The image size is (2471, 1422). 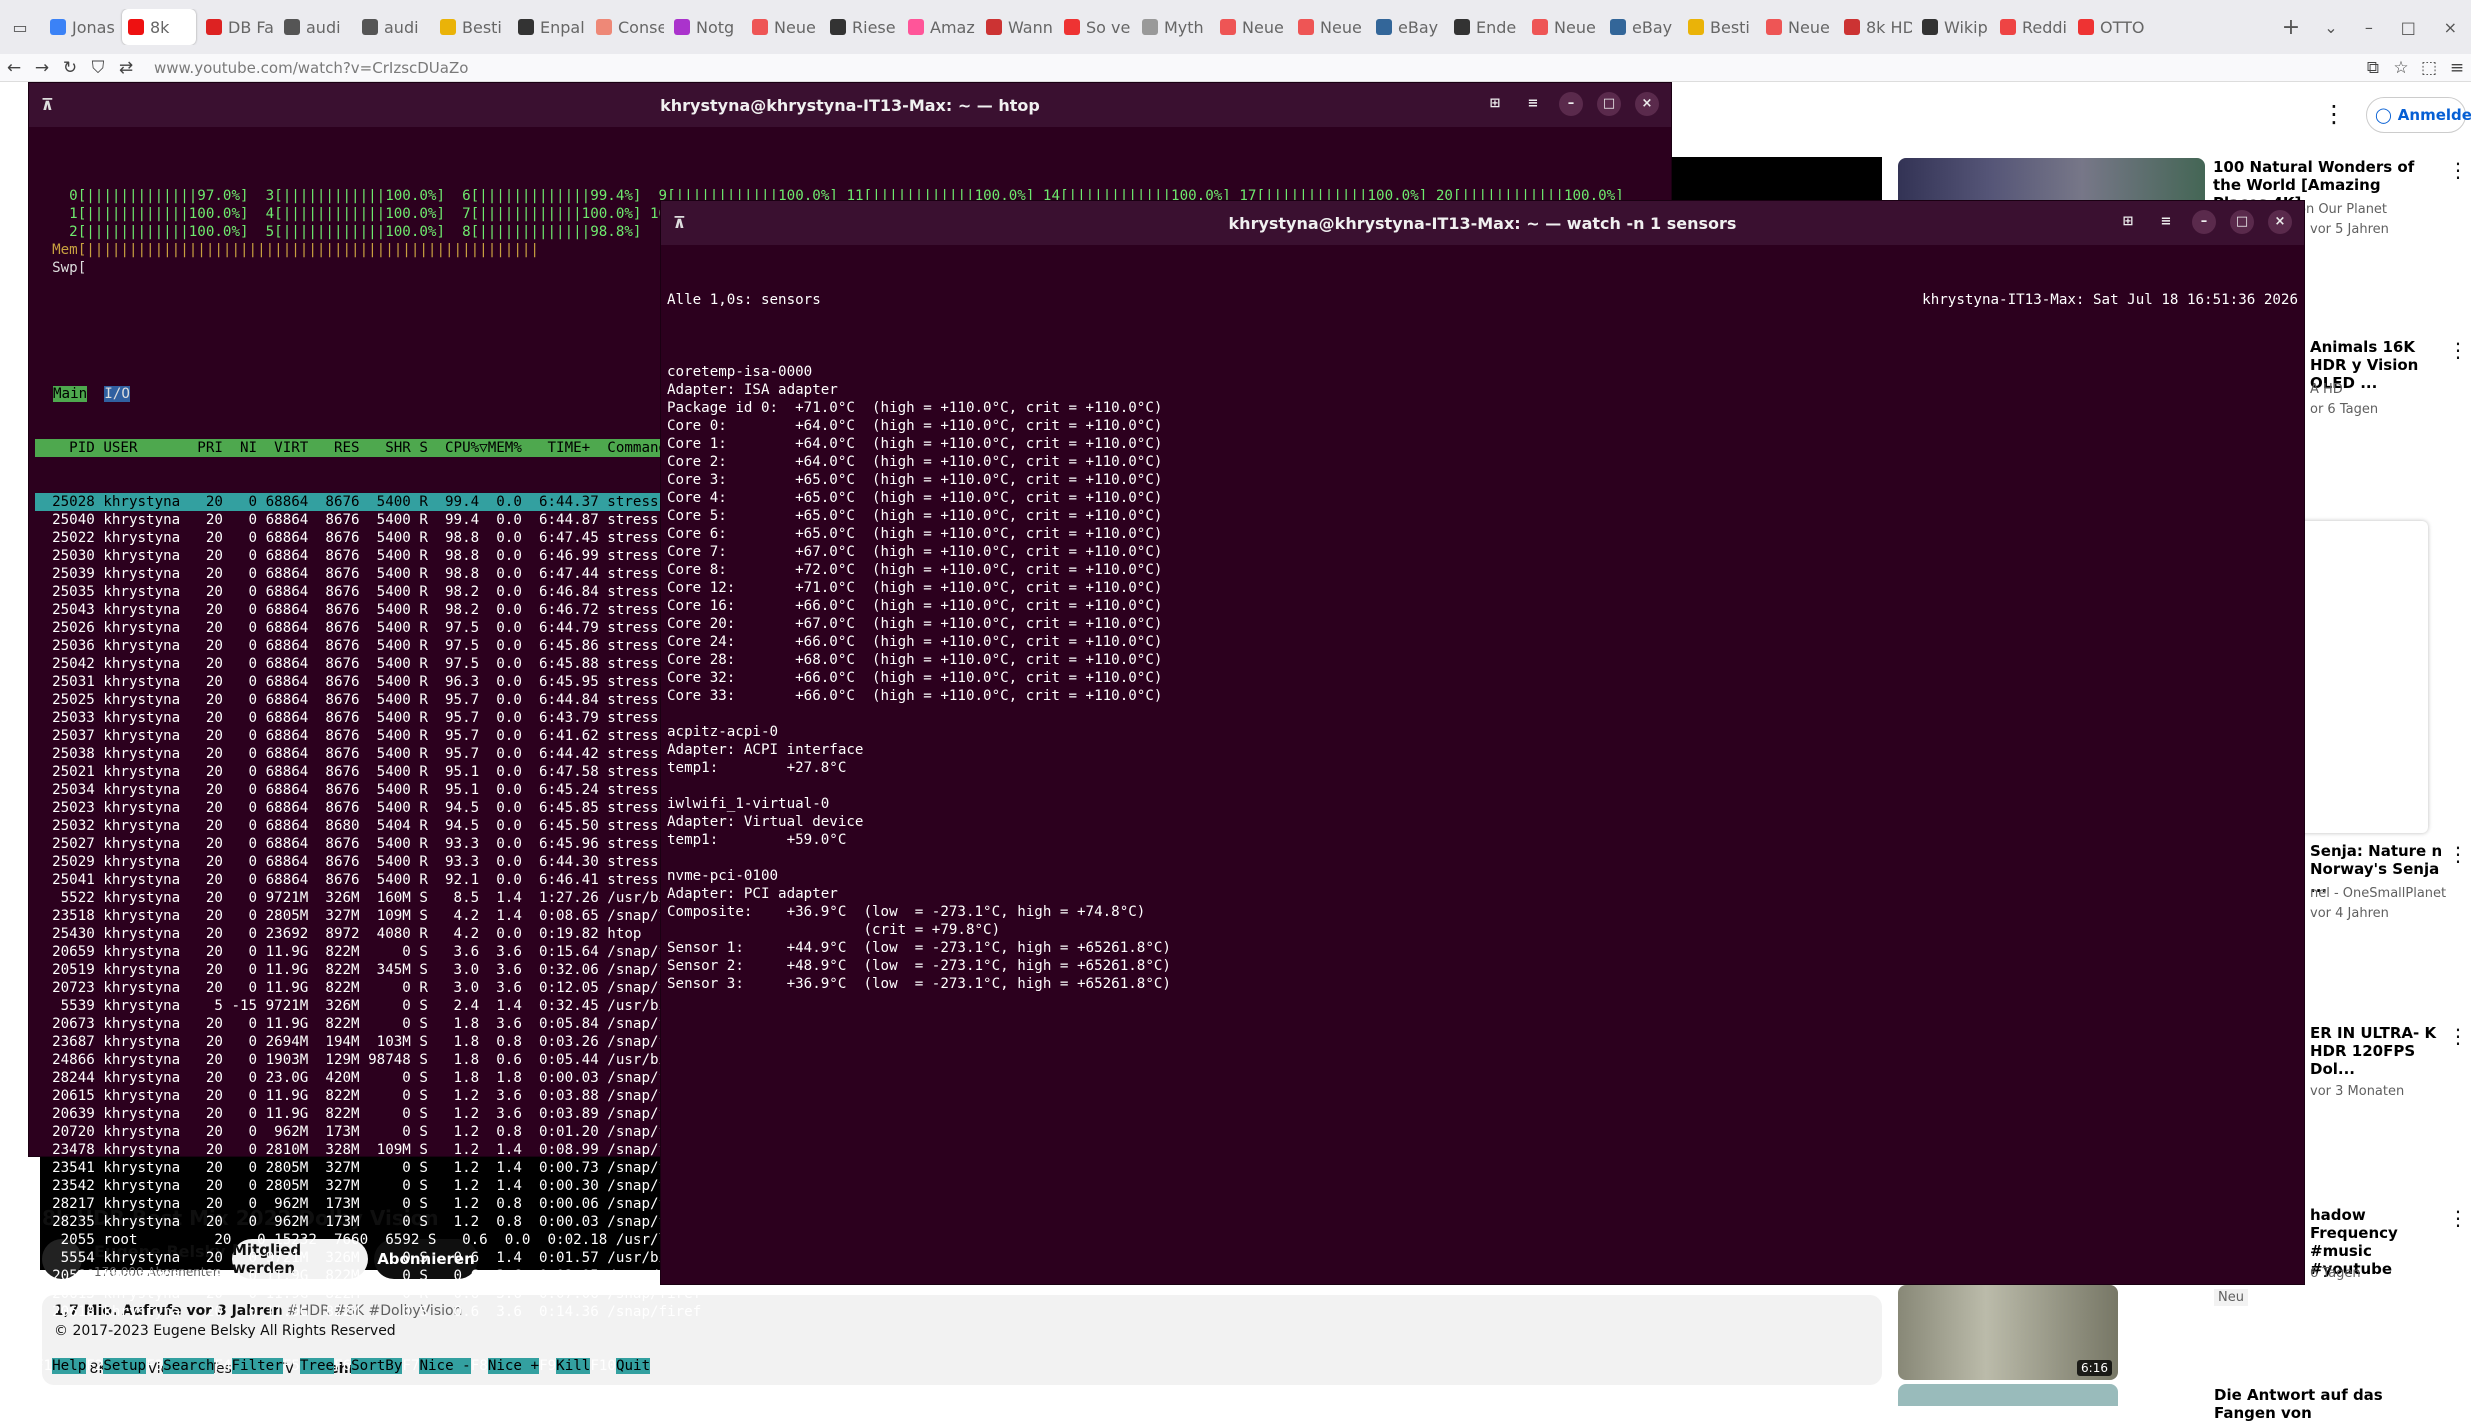 What do you see at coordinates (795, 27) in the screenshot?
I see `tab-label: Neue` at bounding box center [795, 27].